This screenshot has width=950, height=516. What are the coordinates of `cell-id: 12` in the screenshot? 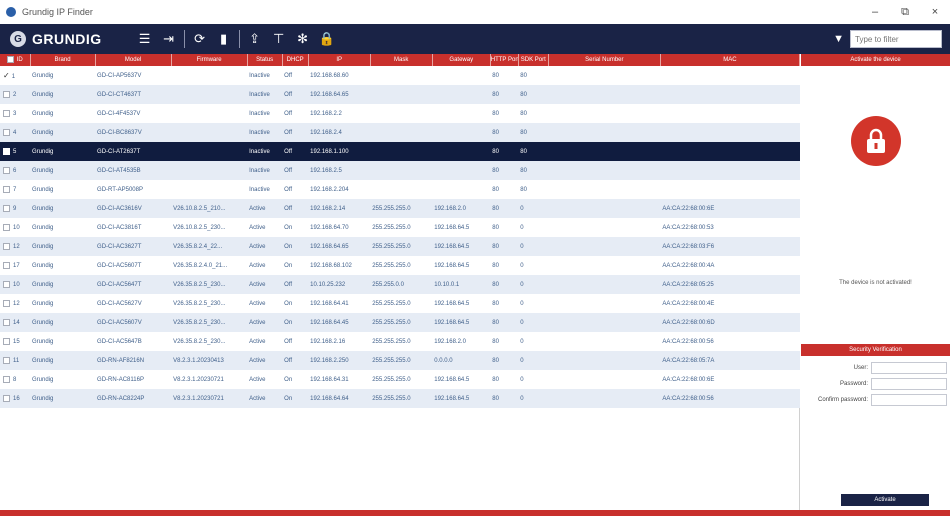 It's located at (15, 303).